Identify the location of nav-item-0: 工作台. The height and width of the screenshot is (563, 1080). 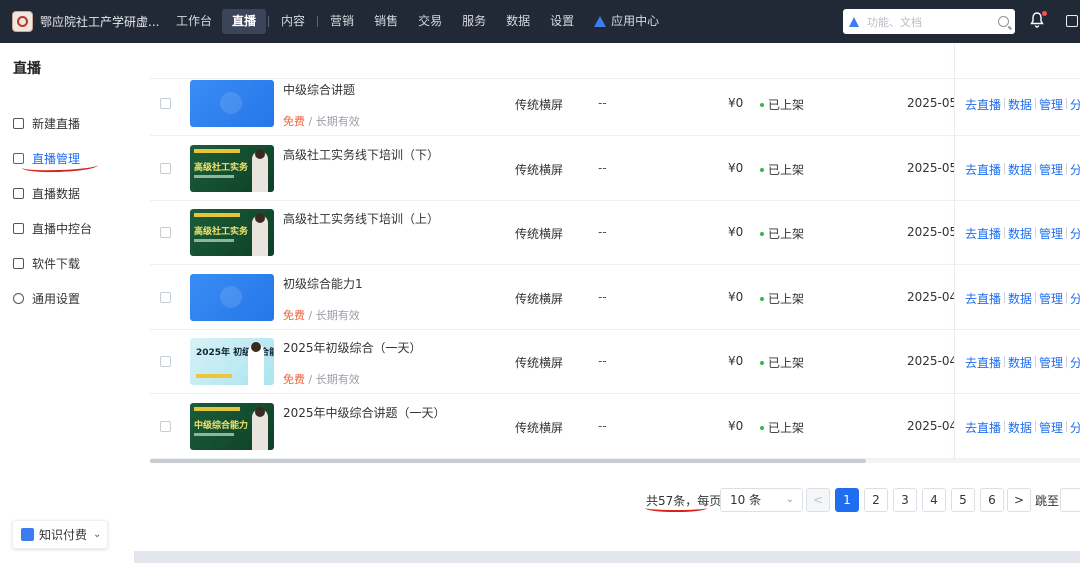
(194, 21).